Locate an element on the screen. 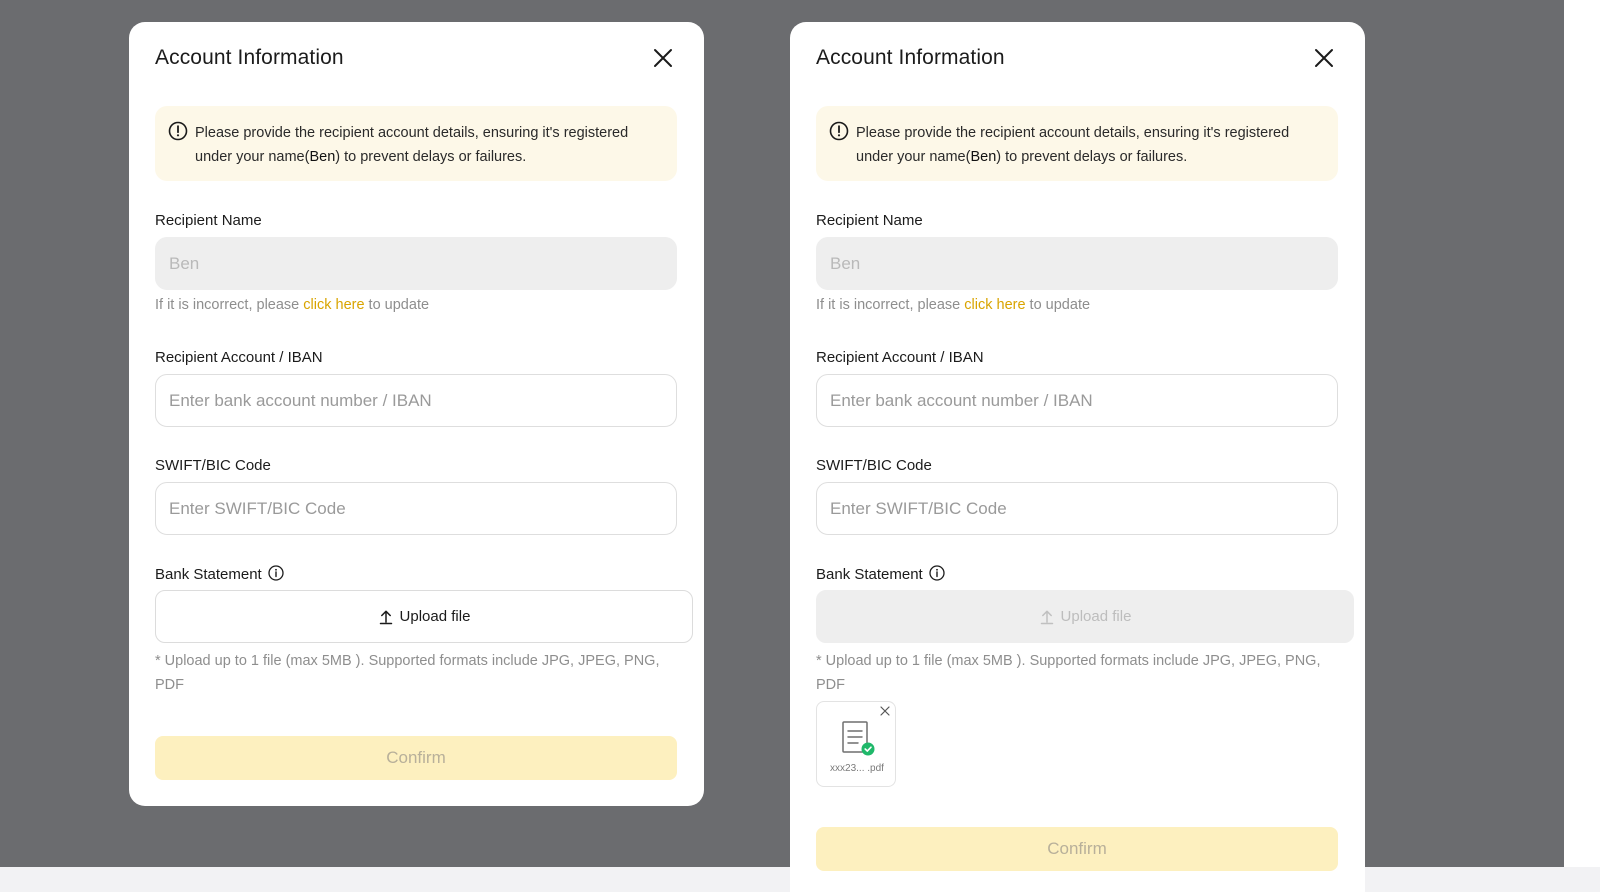 This screenshot has width=1600, height=892. uploaded-file-name: xxx23... .pdf is located at coordinates (857, 768).